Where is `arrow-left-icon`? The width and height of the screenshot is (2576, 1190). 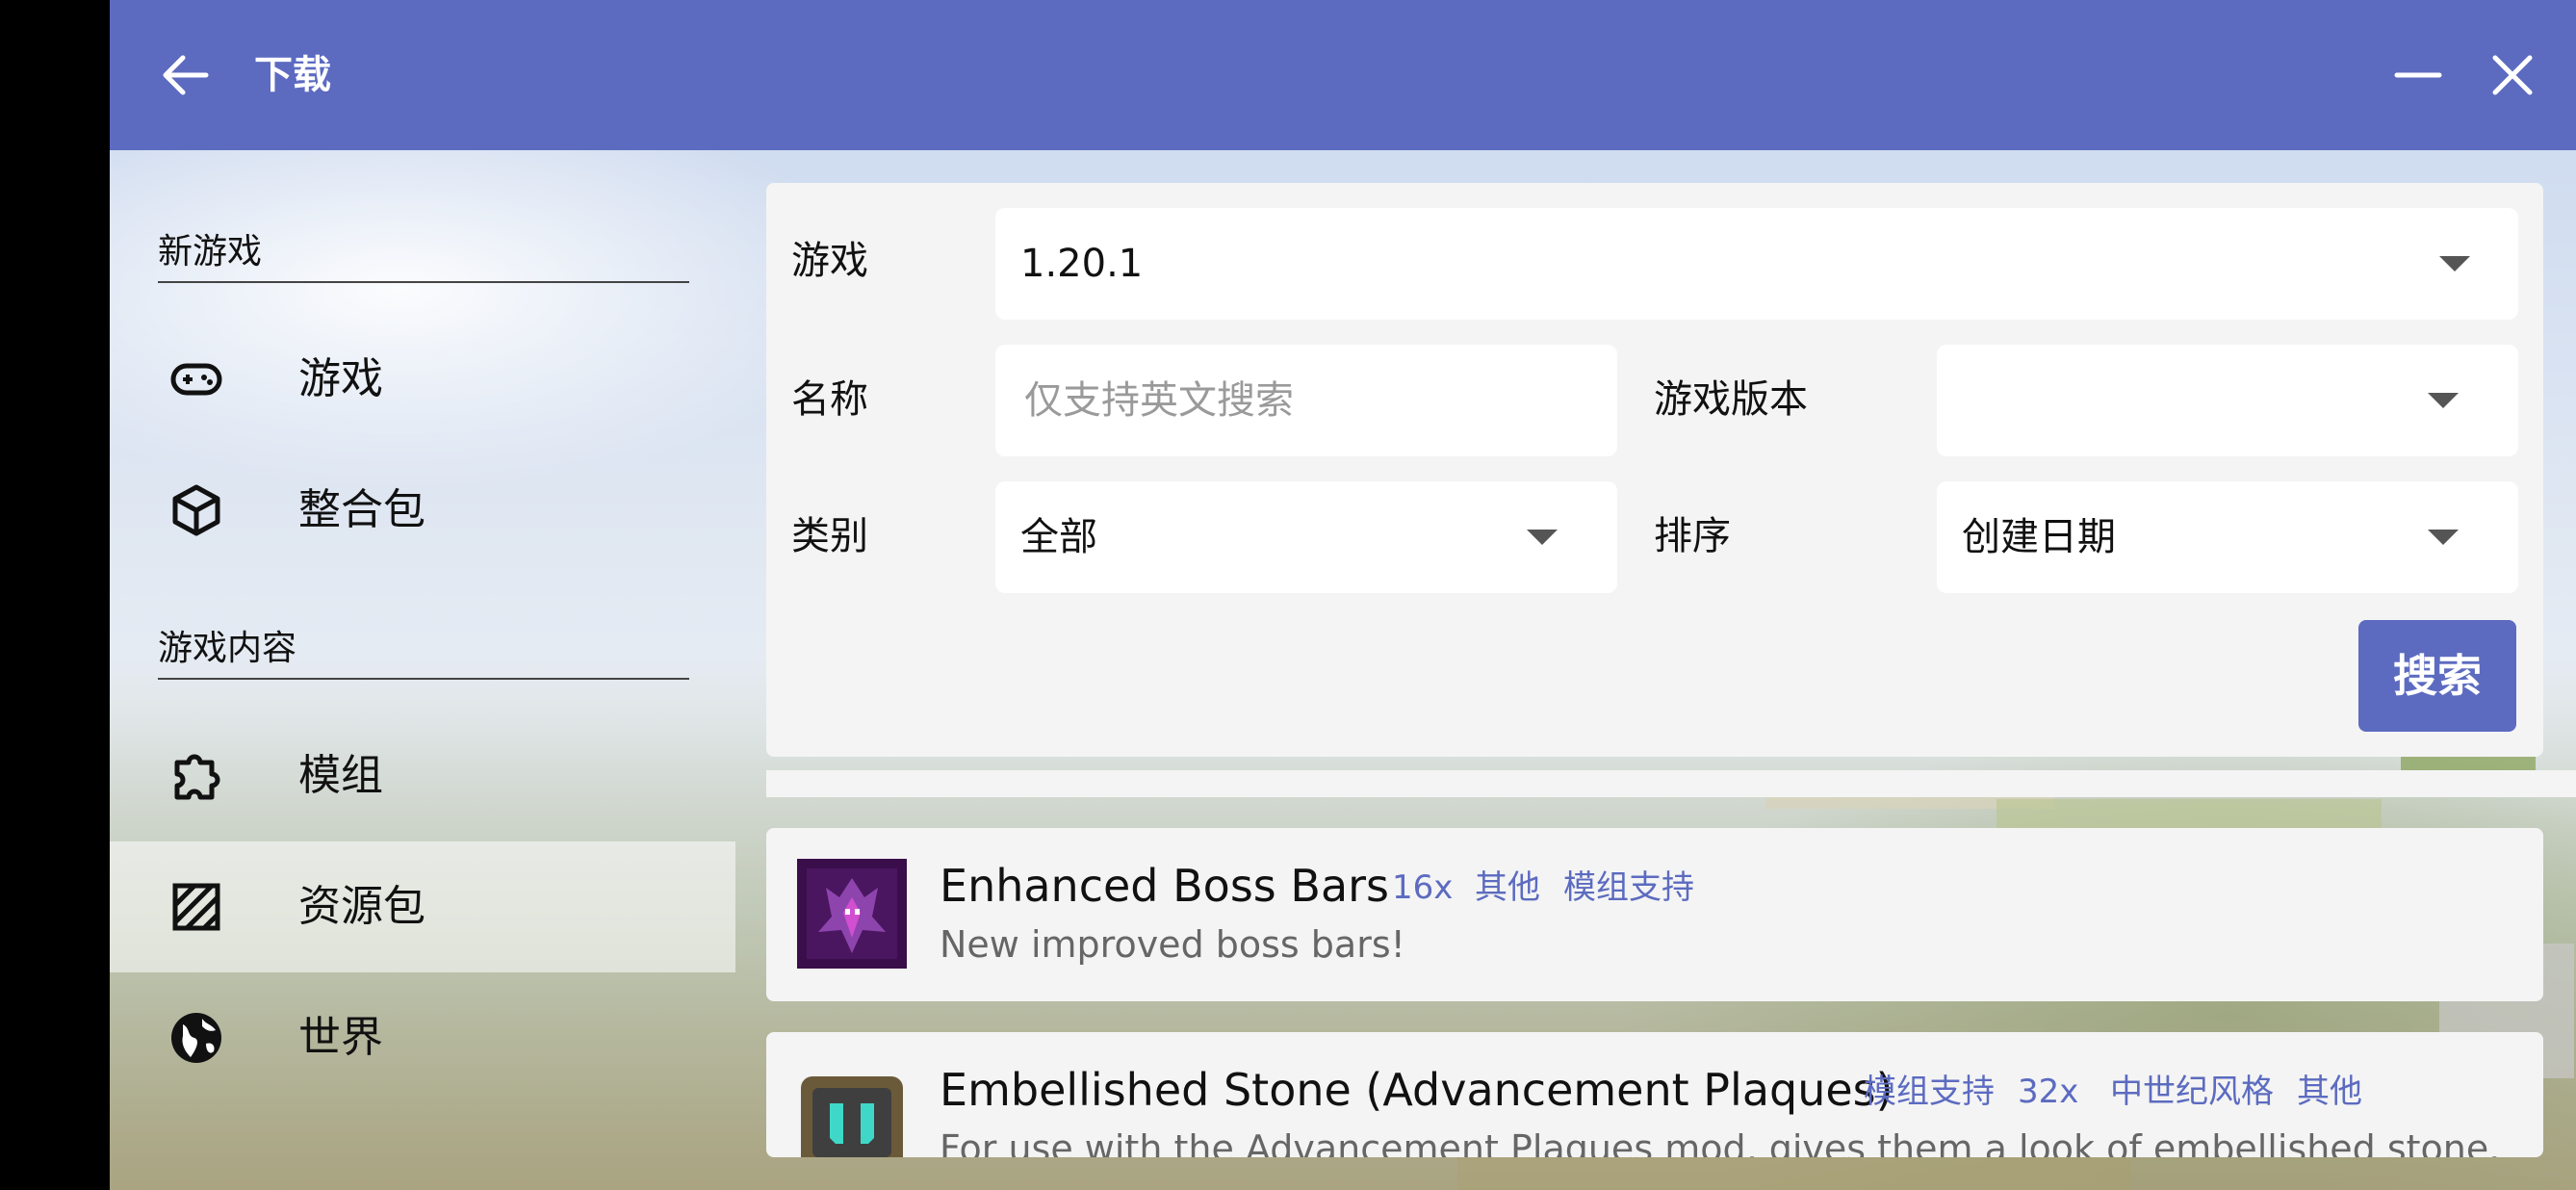
arrow-left-icon is located at coordinates (186, 75).